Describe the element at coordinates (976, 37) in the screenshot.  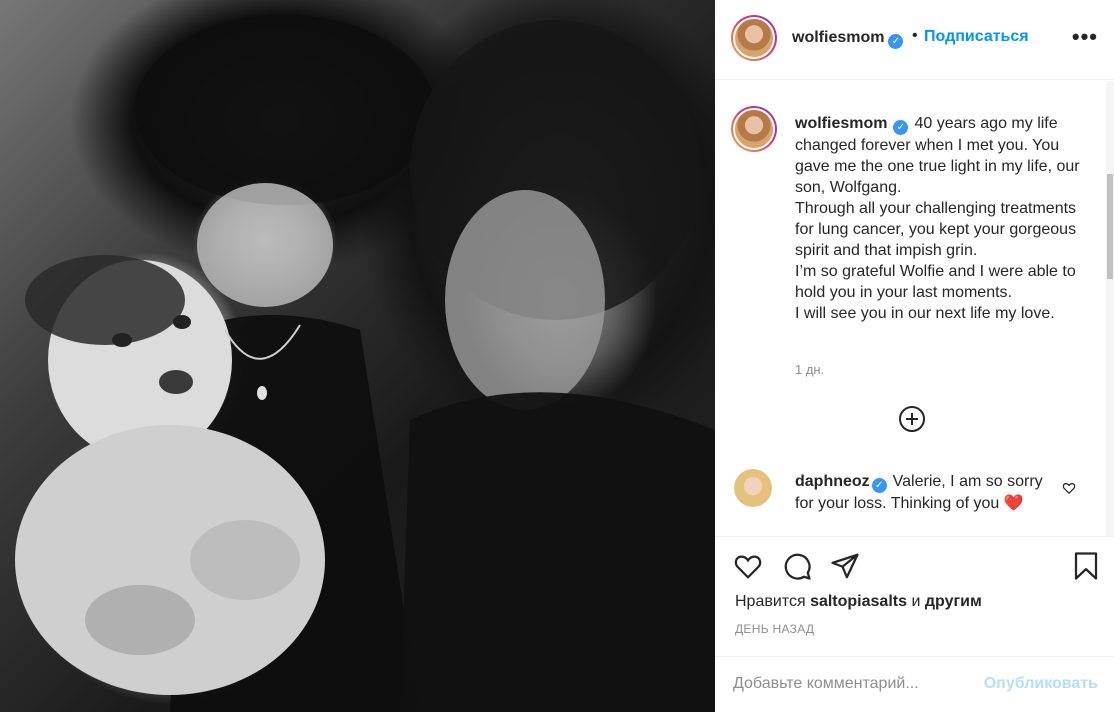
I see `follow-button: Подписаться` at that location.